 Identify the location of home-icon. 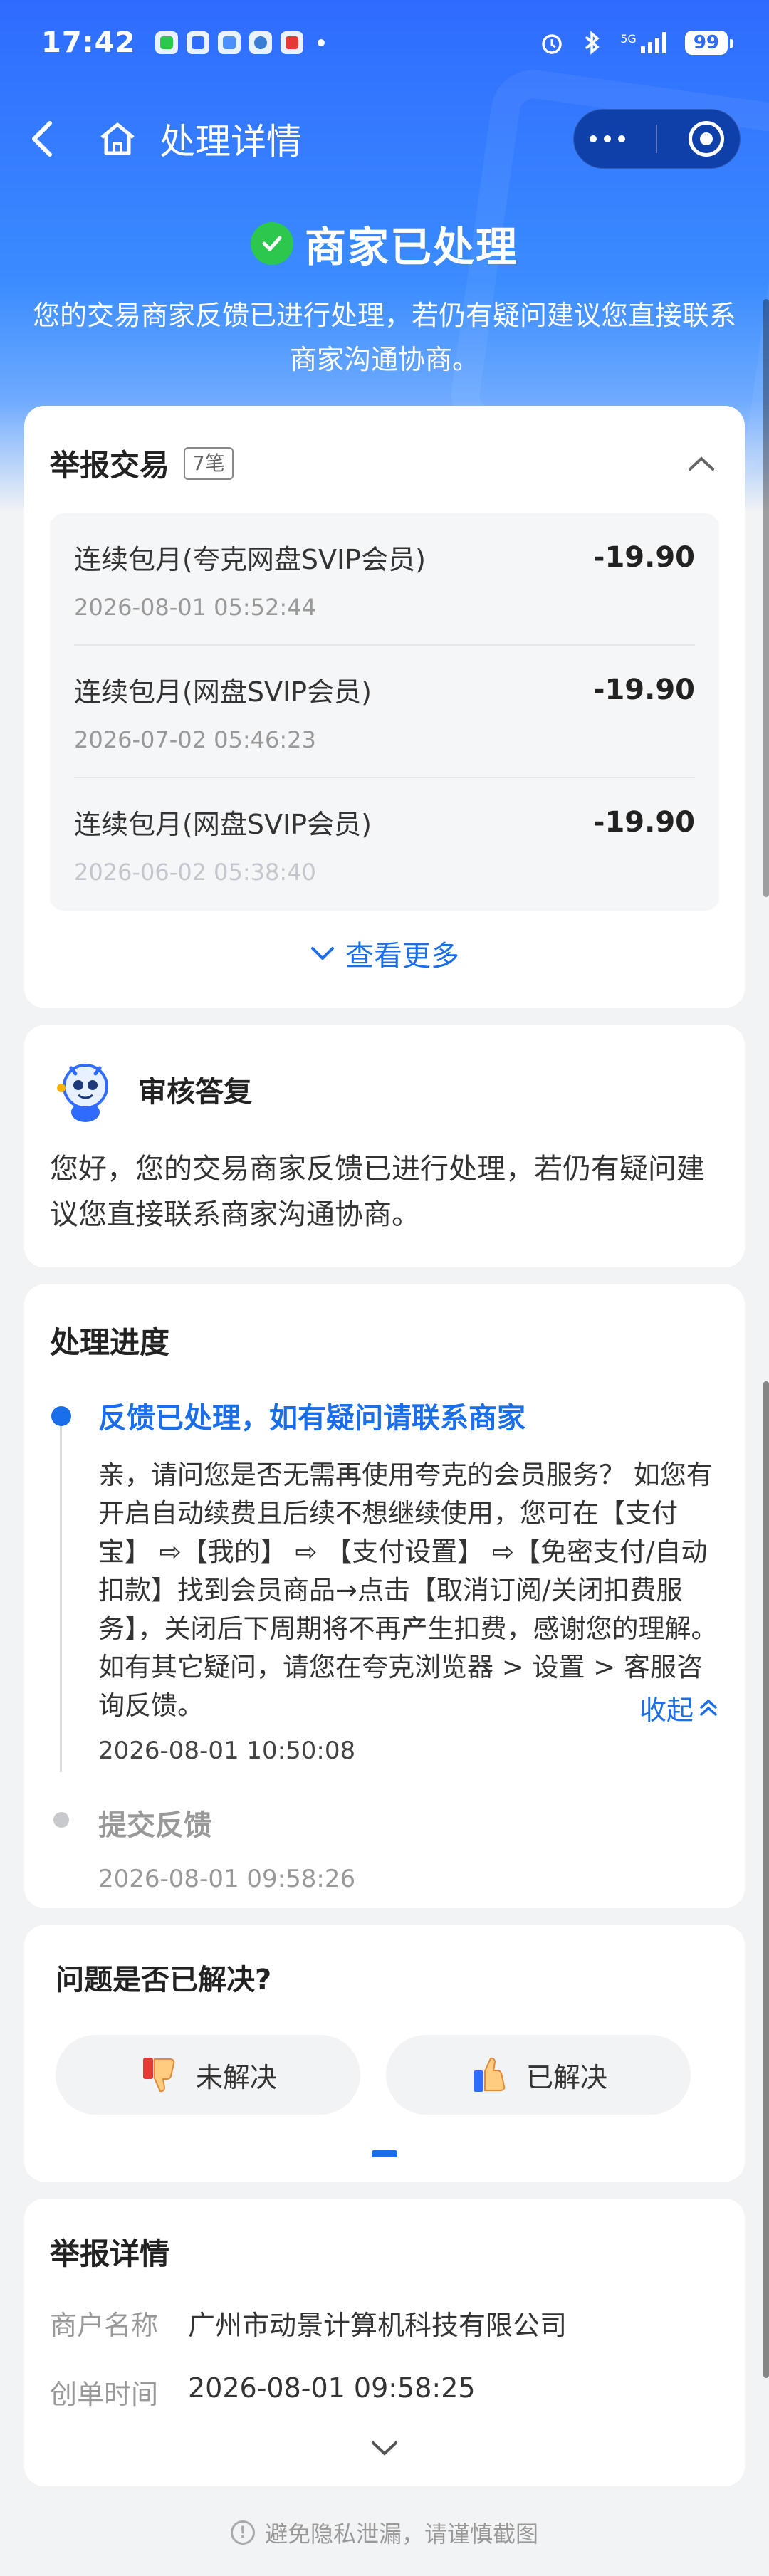
(117, 138).